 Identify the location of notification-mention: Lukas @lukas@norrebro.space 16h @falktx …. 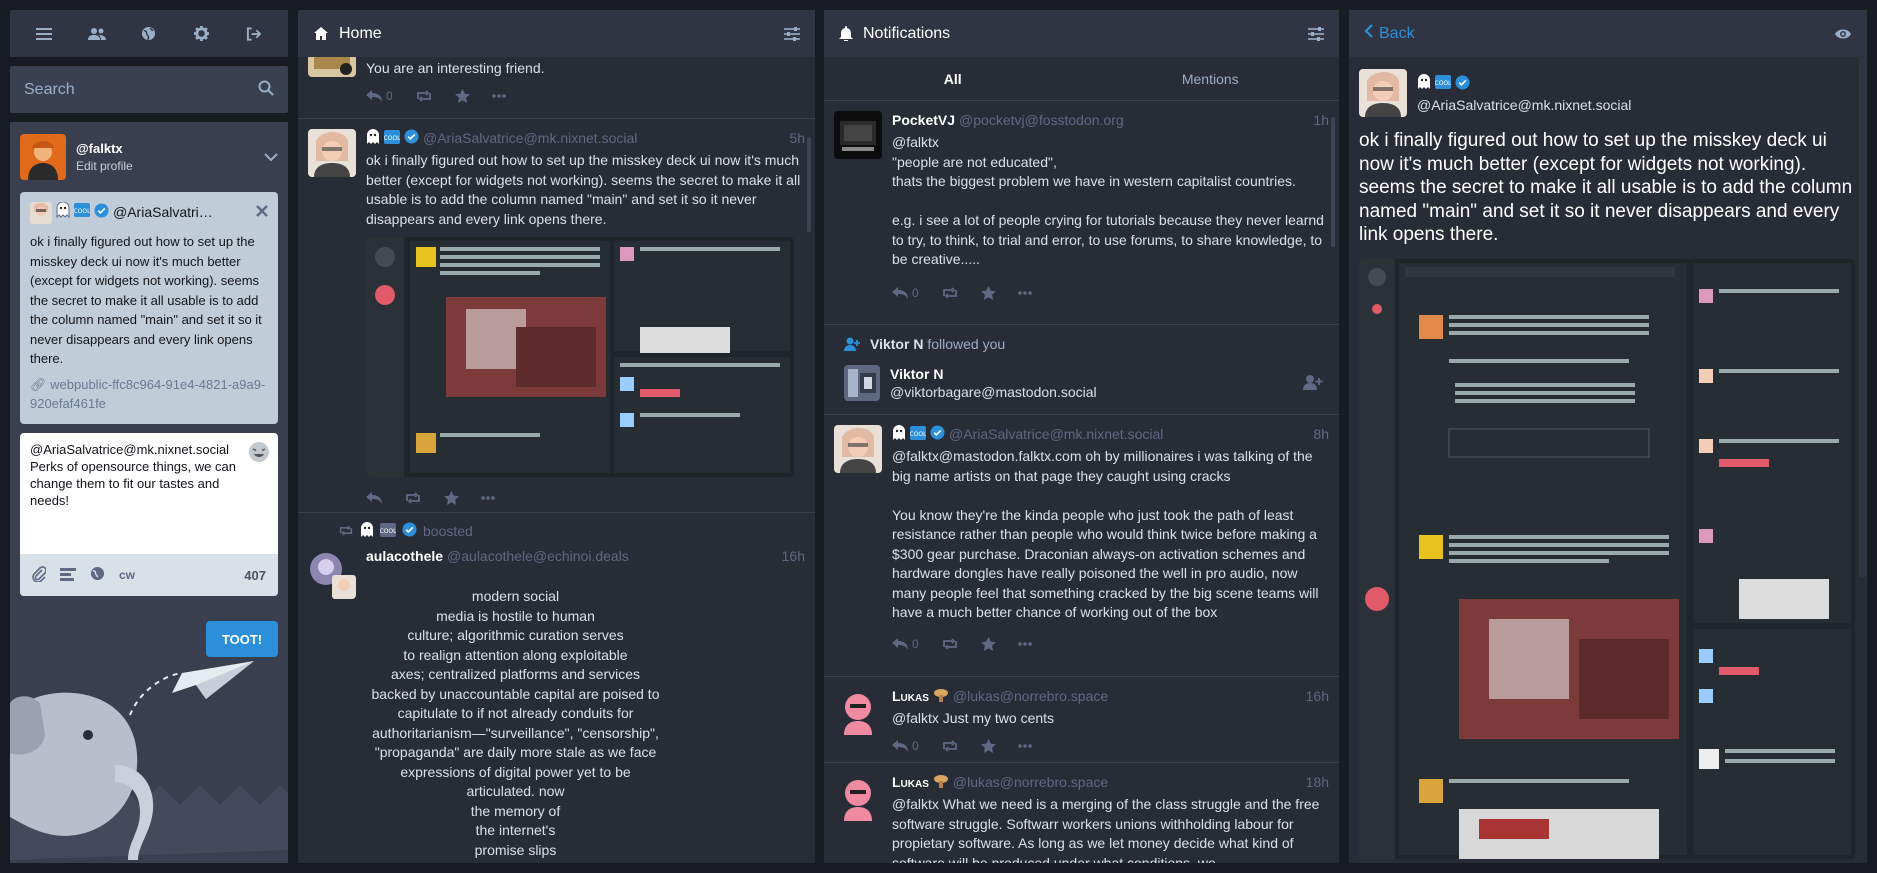
(1081, 720).